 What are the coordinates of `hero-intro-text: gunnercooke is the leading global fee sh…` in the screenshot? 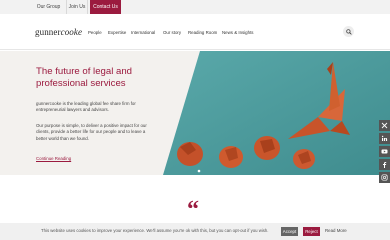 It's located at (86, 107).